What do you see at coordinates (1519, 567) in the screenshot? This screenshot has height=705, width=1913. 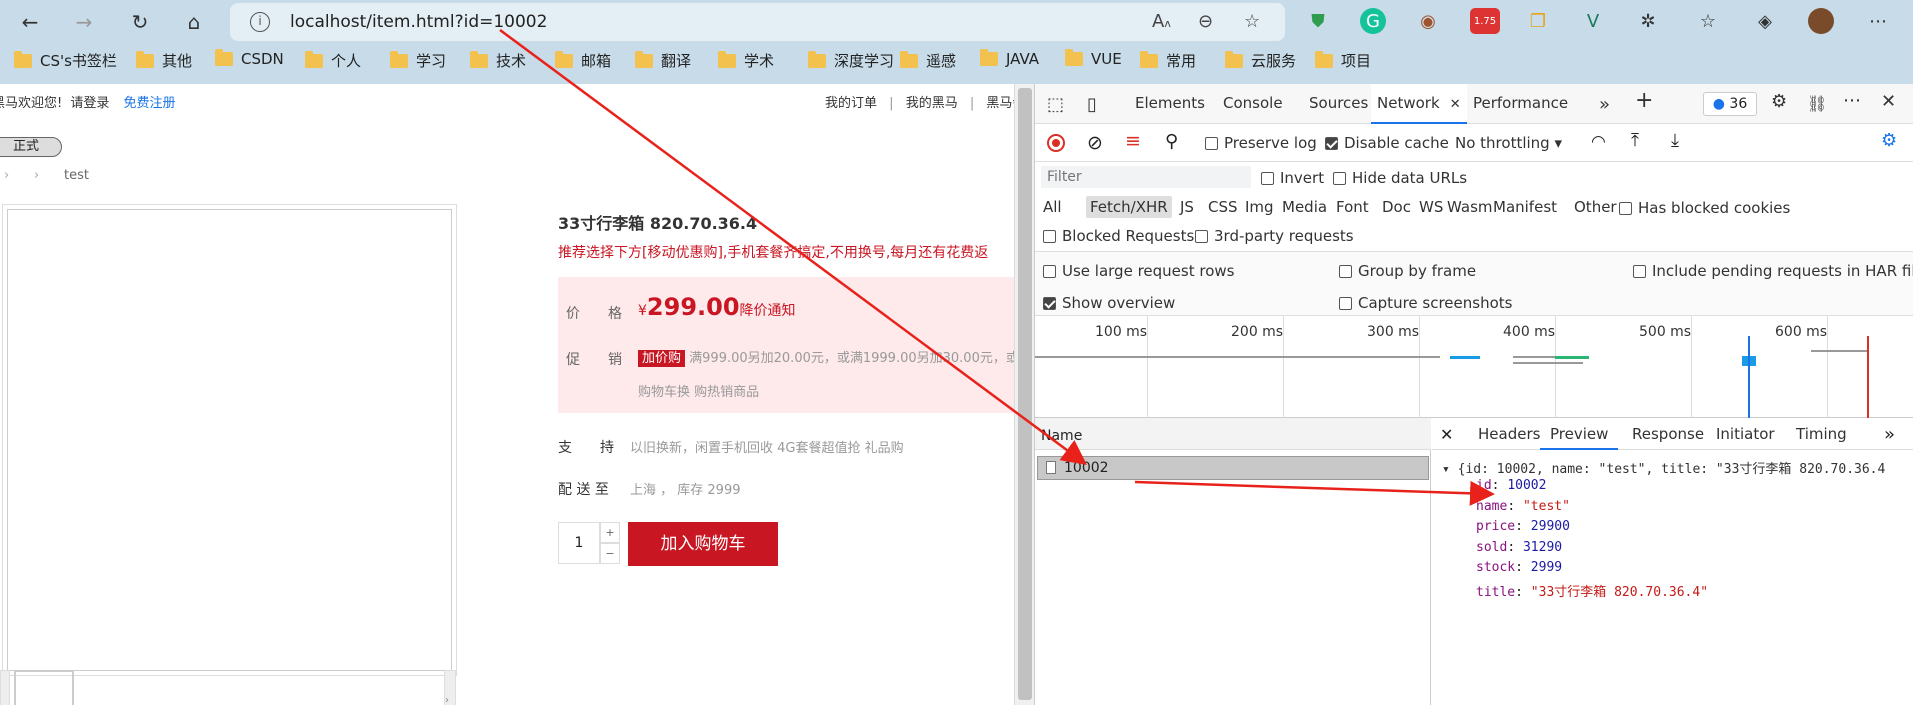 I see `preview-field-stock: stock: 2999` at bounding box center [1519, 567].